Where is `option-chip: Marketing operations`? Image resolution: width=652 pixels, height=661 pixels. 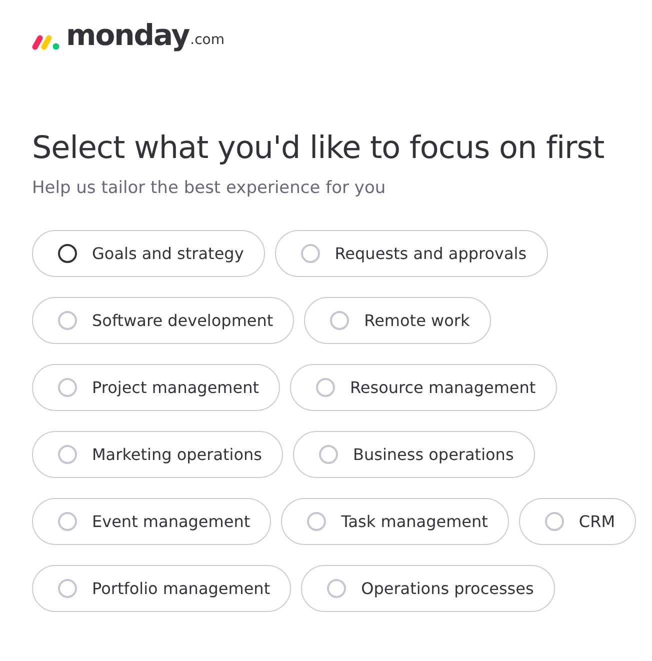
option-chip: Marketing operations is located at coordinates (157, 454).